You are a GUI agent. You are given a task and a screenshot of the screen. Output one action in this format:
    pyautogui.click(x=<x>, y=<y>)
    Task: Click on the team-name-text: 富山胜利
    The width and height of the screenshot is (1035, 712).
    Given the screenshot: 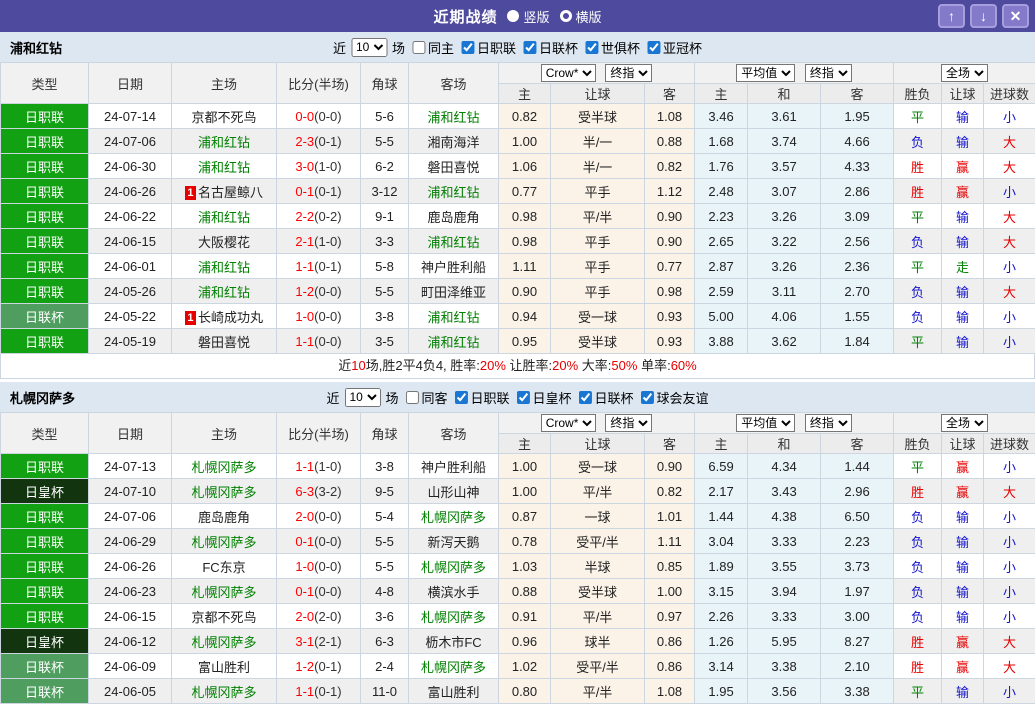 What is the action you would take?
    pyautogui.click(x=453, y=692)
    